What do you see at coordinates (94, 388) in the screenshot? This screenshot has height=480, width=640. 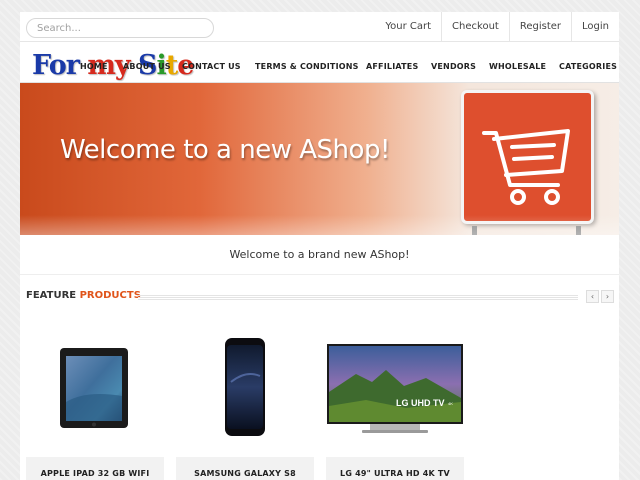 I see `tablet-icon` at bounding box center [94, 388].